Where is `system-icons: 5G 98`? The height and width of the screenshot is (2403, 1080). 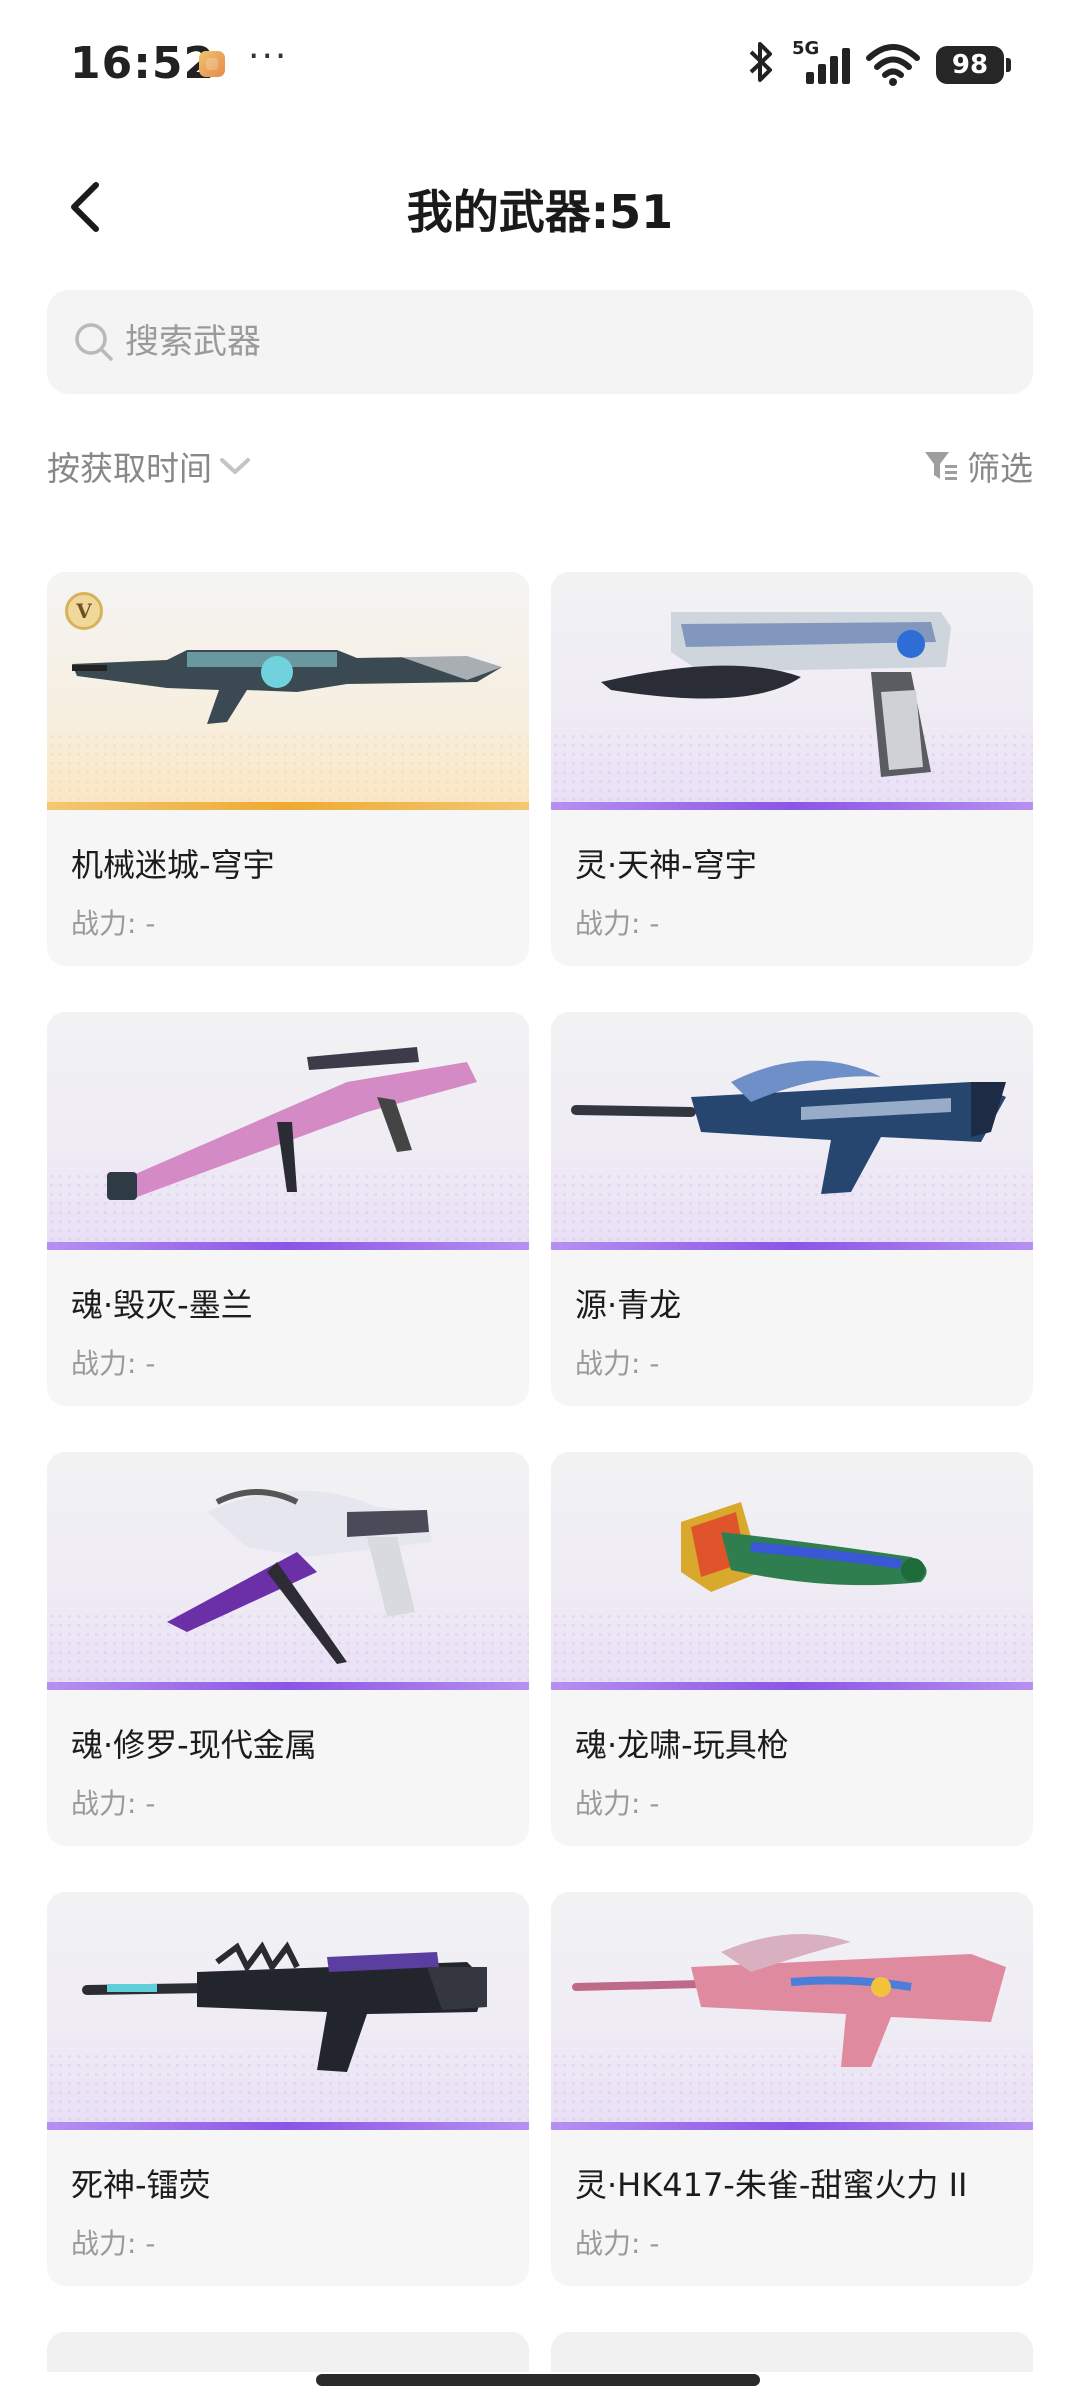
system-icons: 5G 98 is located at coordinates (878, 64).